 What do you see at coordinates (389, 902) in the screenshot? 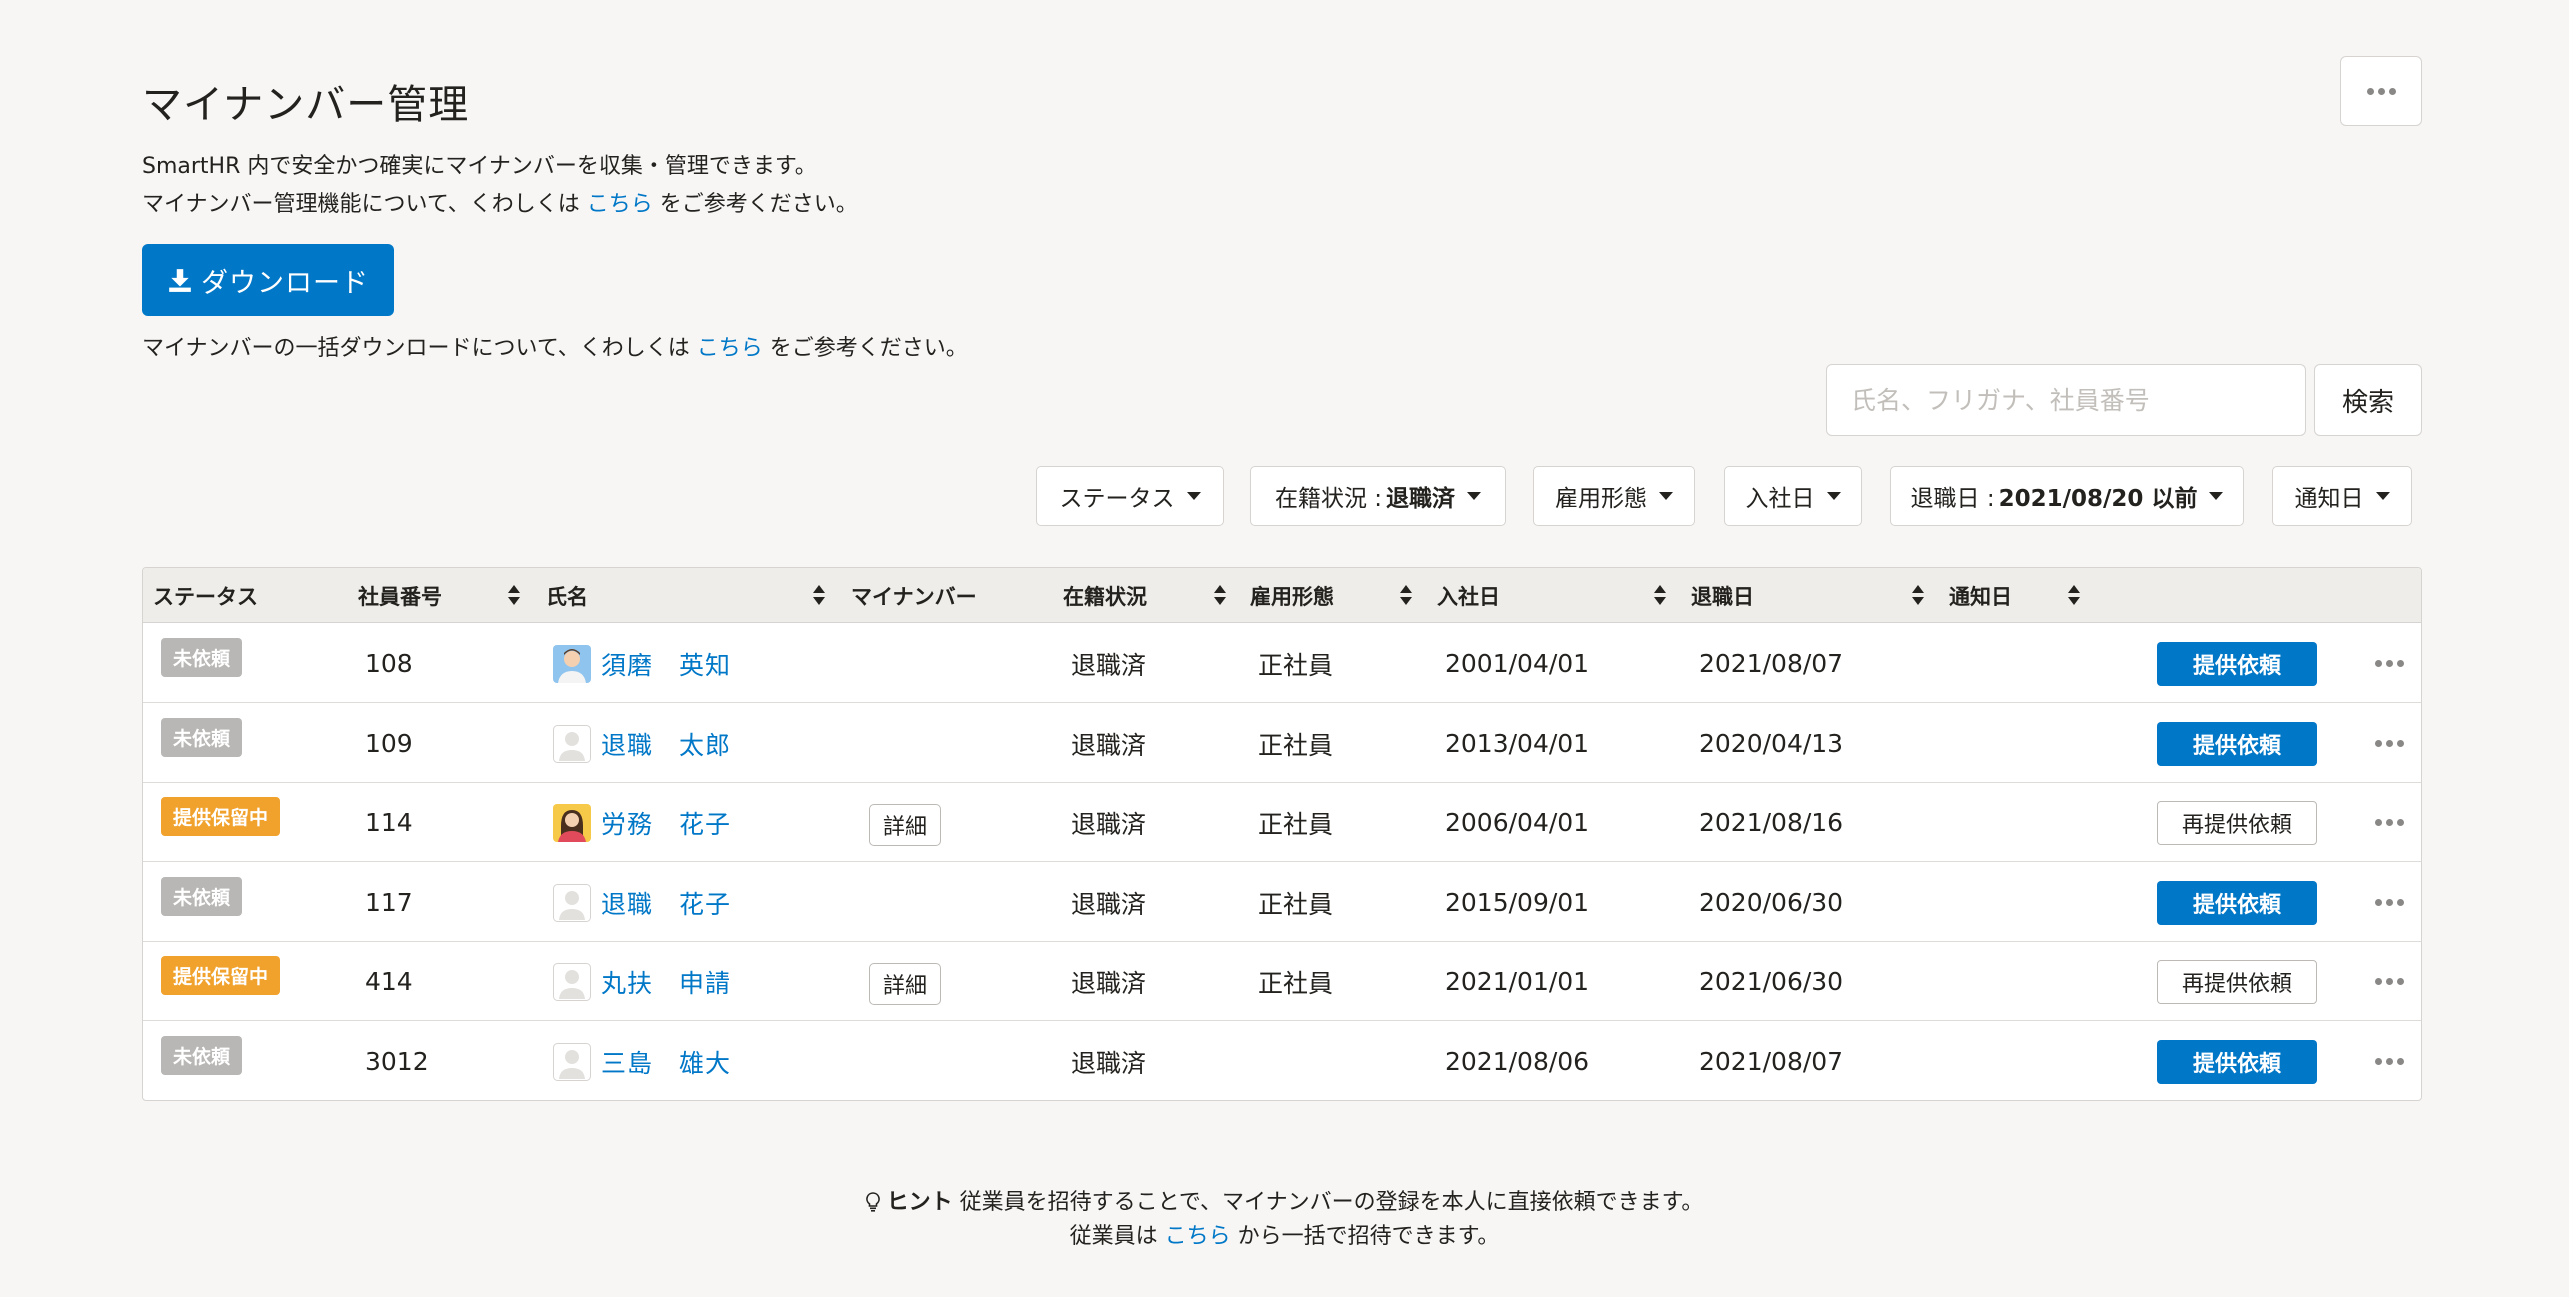
I see `employee-no: 117` at bounding box center [389, 902].